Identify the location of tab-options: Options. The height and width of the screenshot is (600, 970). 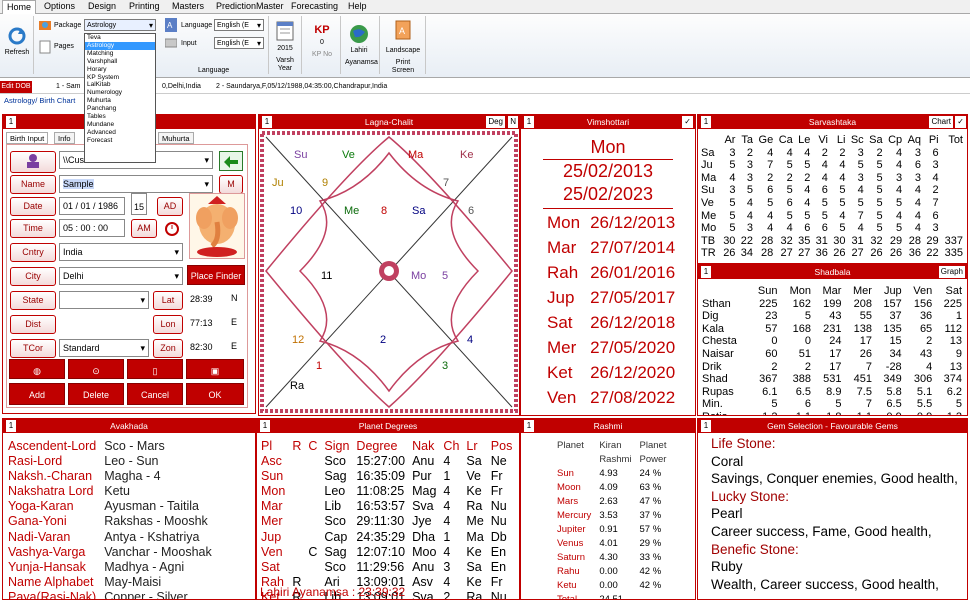
(59, 7).